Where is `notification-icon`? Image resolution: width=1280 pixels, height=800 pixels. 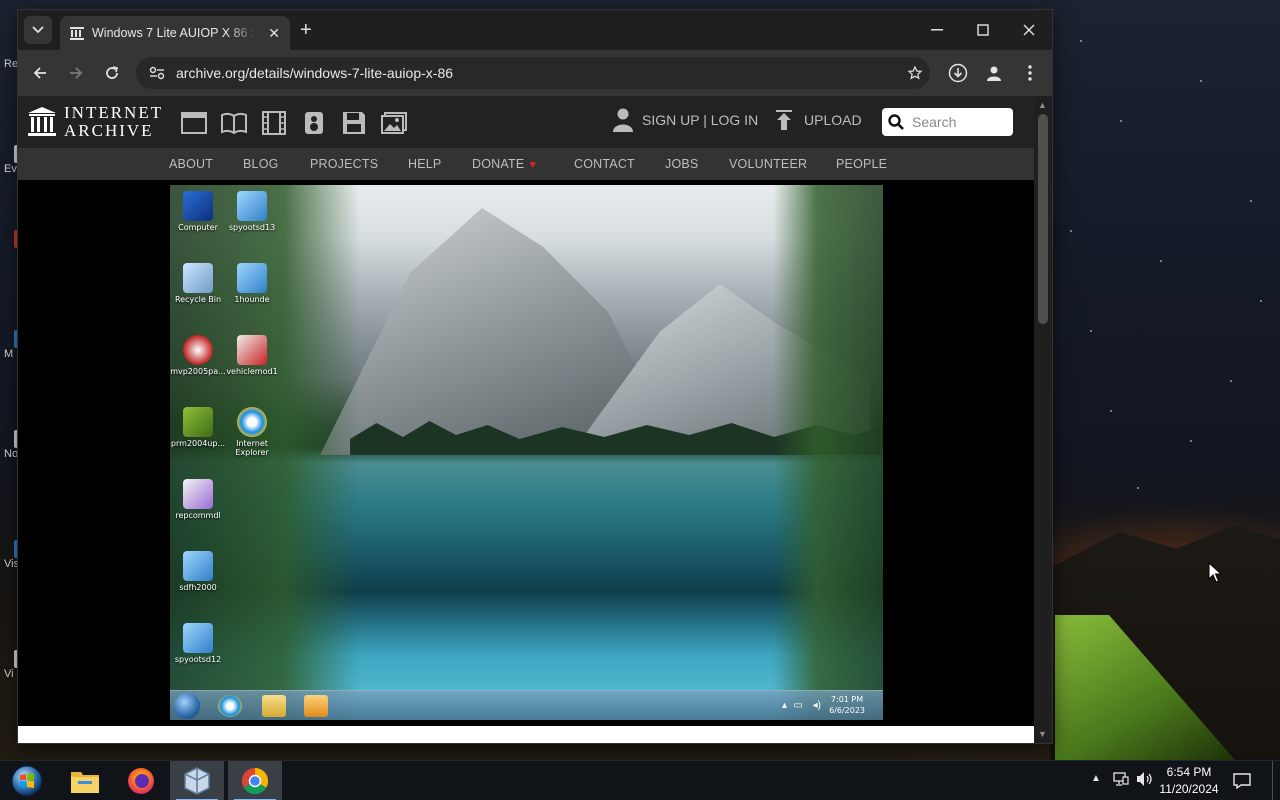 notification-icon is located at coordinates (1242, 781).